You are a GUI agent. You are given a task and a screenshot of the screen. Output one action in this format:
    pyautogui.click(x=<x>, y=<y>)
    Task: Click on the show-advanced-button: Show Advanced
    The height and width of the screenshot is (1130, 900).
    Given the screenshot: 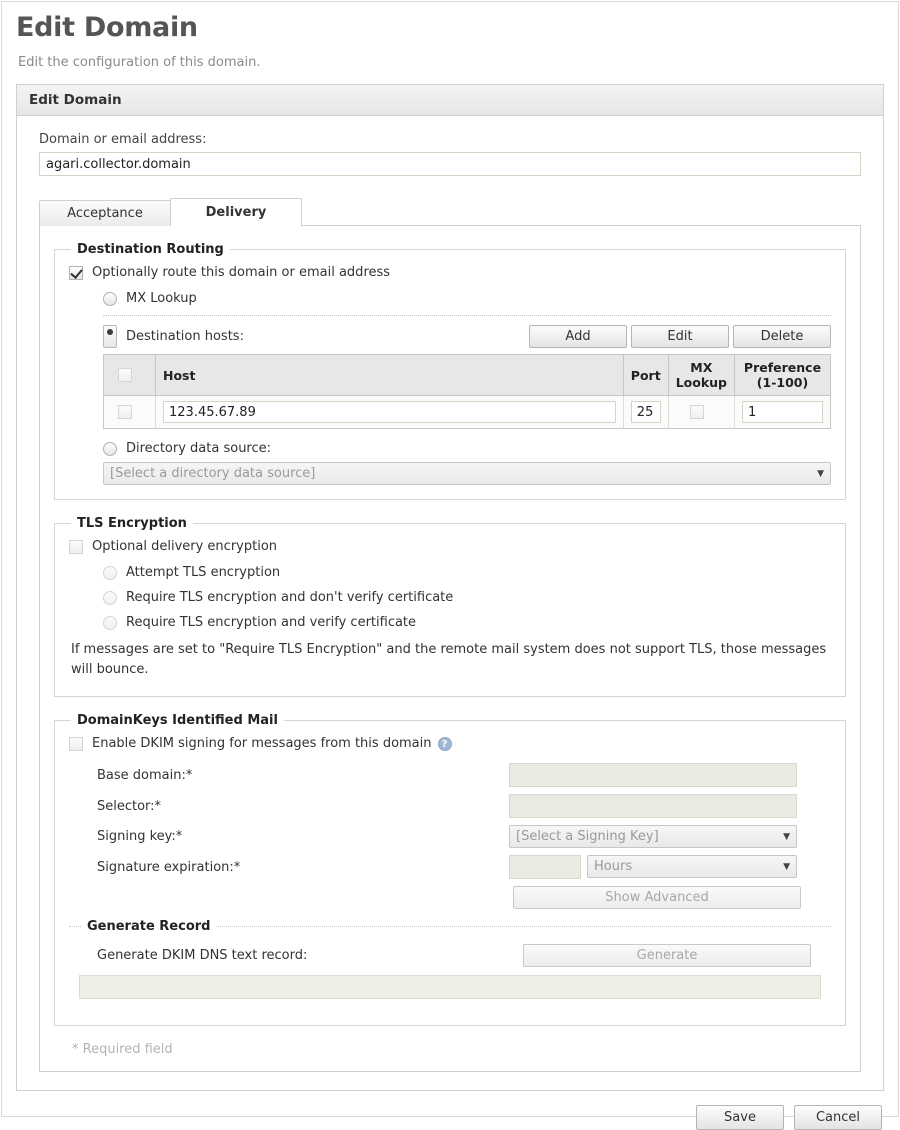 What is the action you would take?
    pyautogui.click(x=657, y=897)
    